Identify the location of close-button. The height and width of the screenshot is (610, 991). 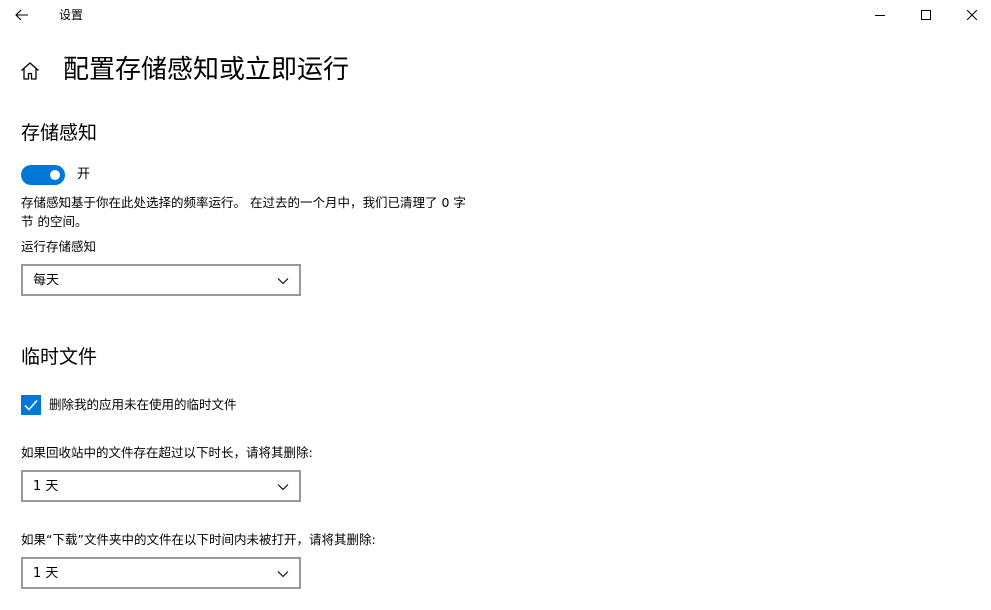
(970, 15).